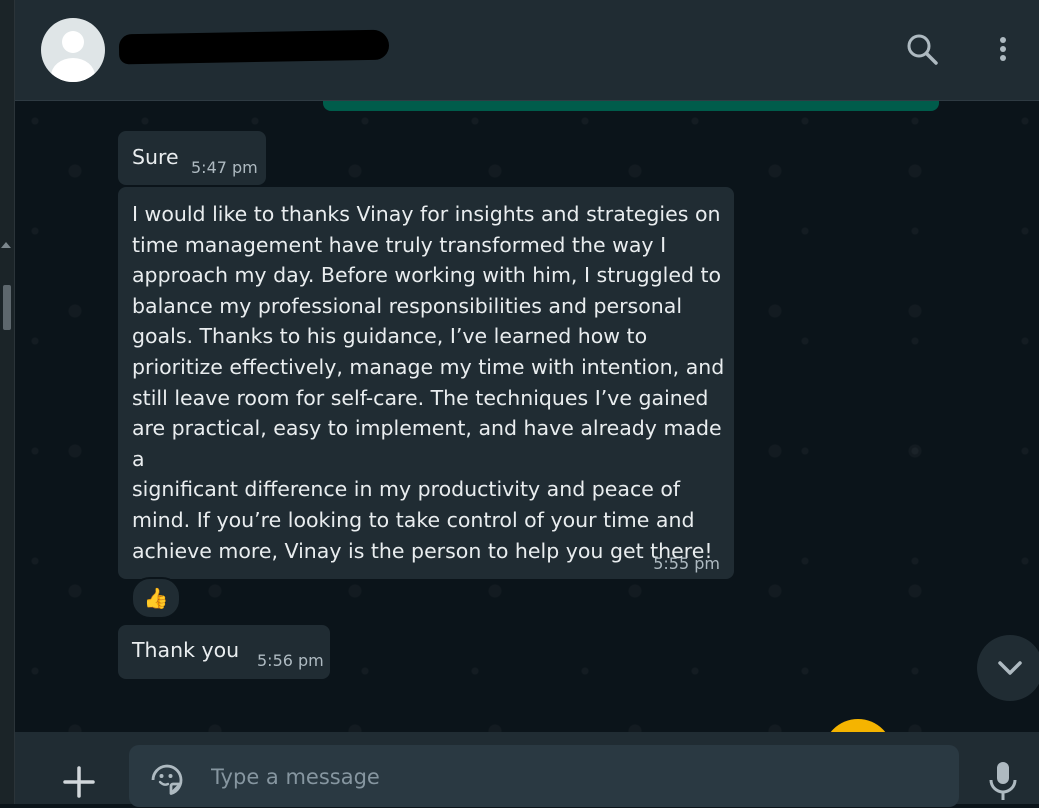  What do you see at coordinates (73, 42) in the screenshot?
I see `default-avatar-icon` at bounding box center [73, 42].